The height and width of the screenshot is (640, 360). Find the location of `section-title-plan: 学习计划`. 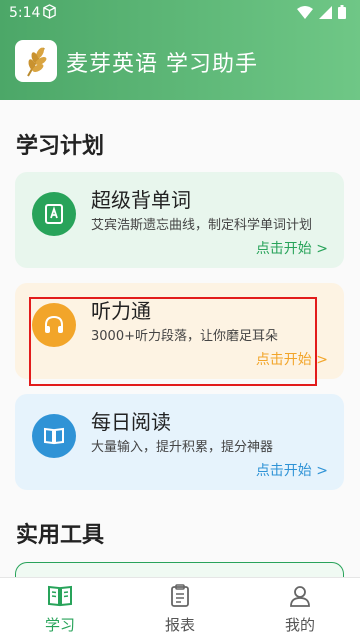

section-title-plan: 学习计划 is located at coordinates (60, 146).